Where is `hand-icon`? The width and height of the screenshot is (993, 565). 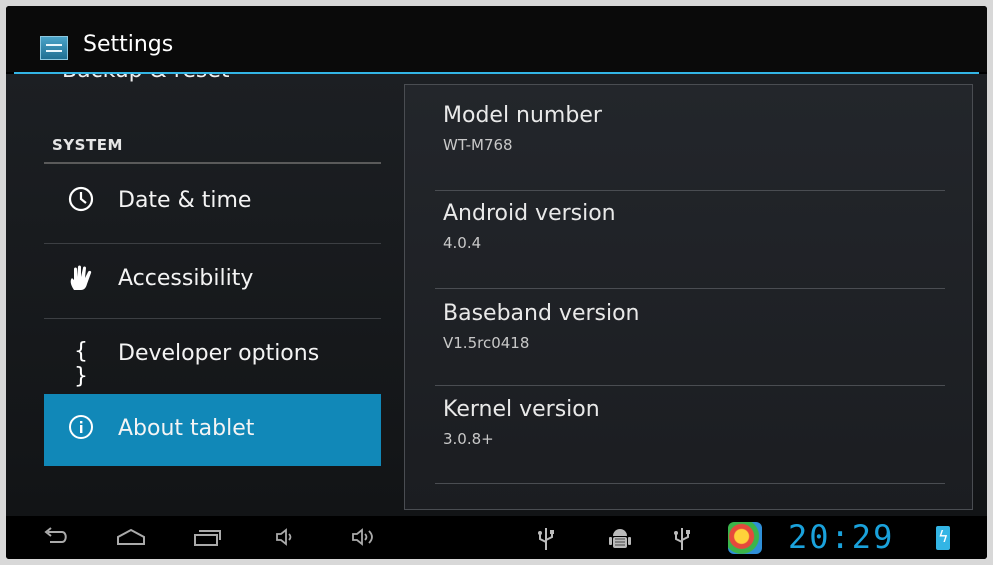 hand-icon is located at coordinates (81, 279).